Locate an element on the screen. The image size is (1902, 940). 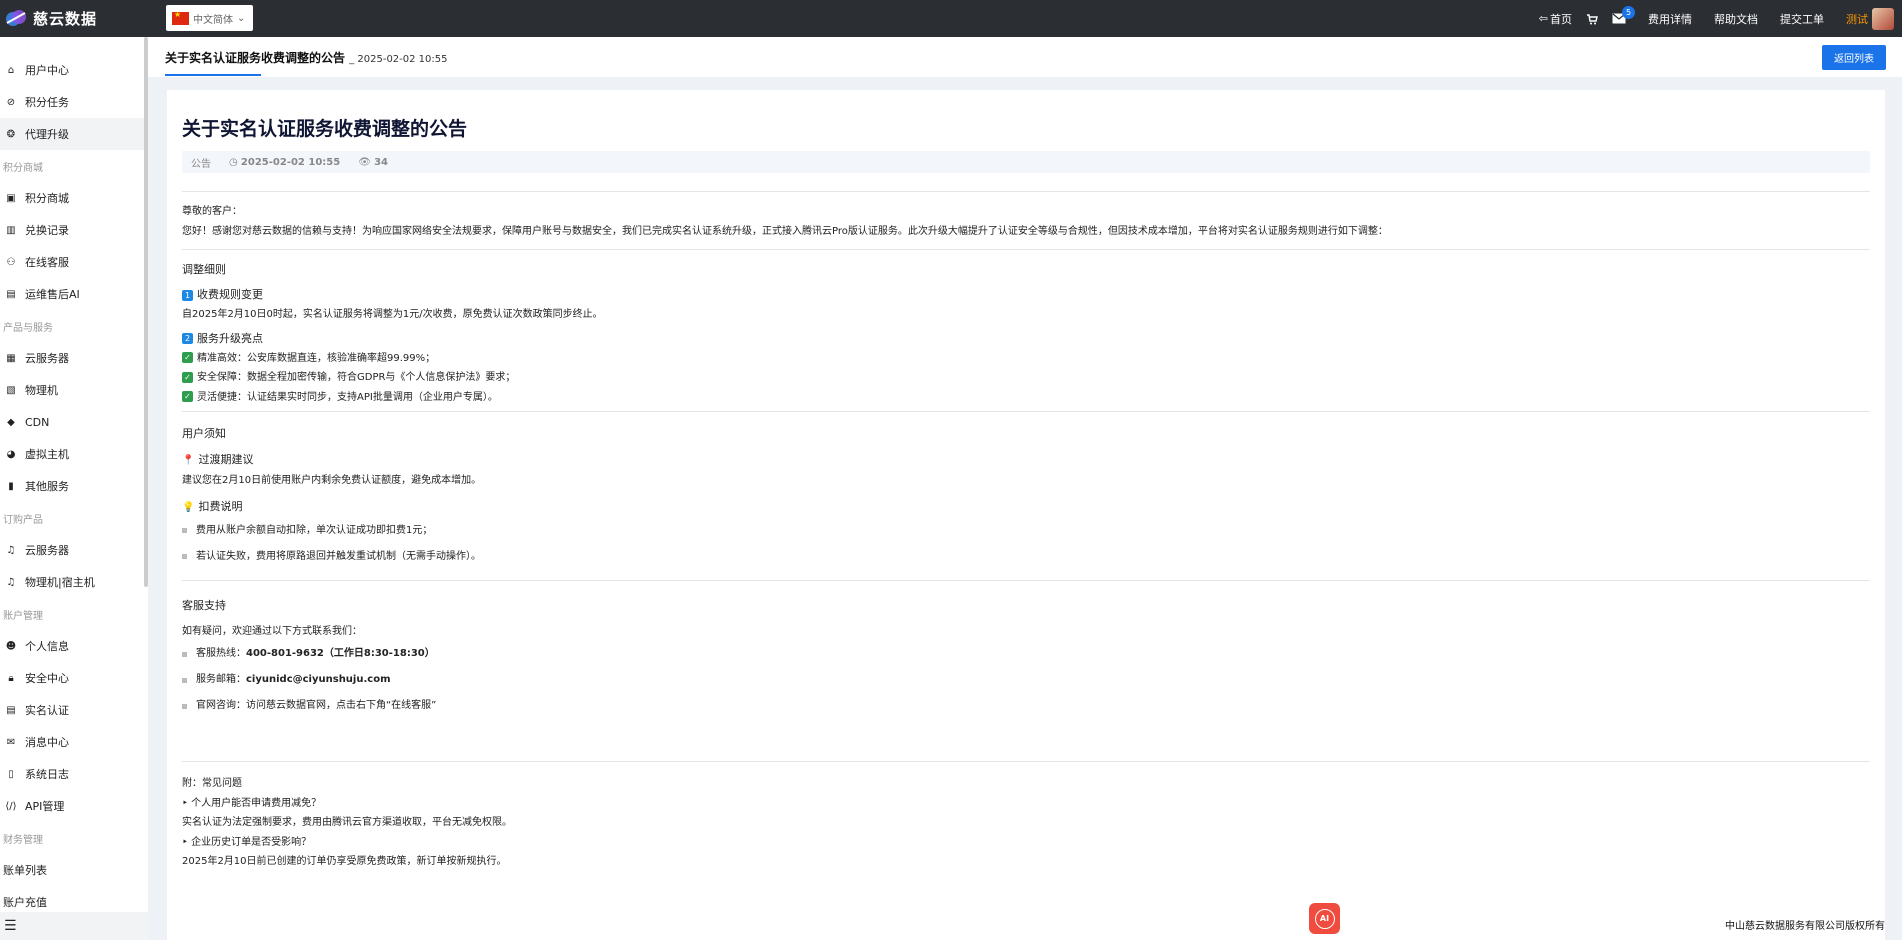
logo-icon is located at coordinates (16, 18).